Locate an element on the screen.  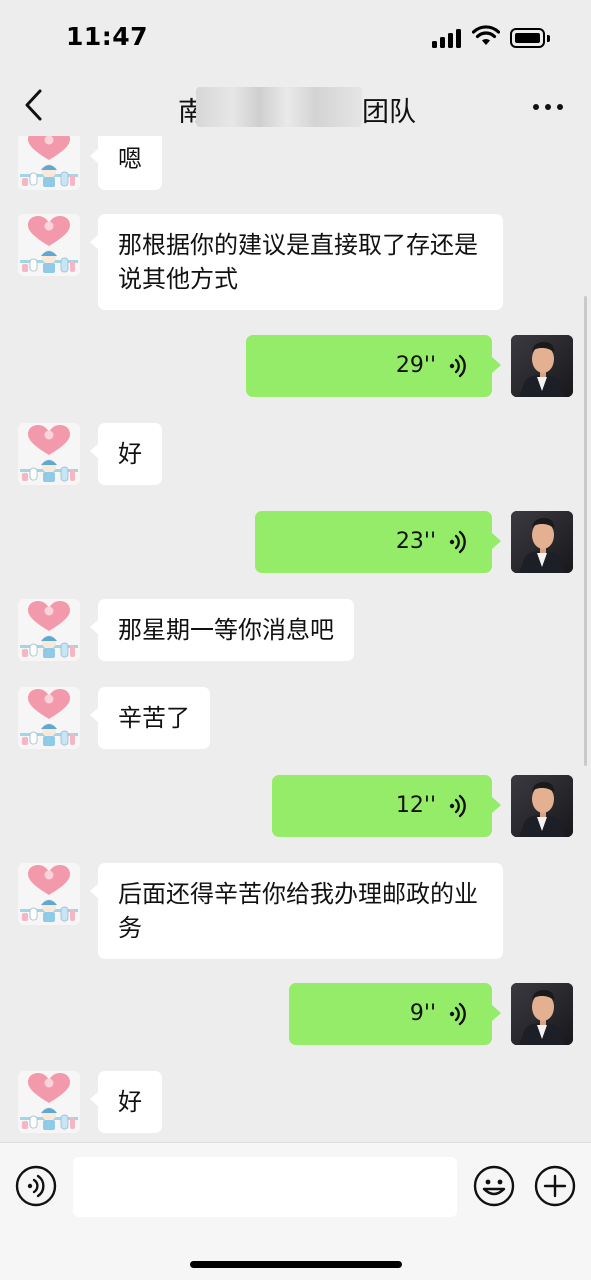
cellular-signal-icon is located at coordinates (448, 38).